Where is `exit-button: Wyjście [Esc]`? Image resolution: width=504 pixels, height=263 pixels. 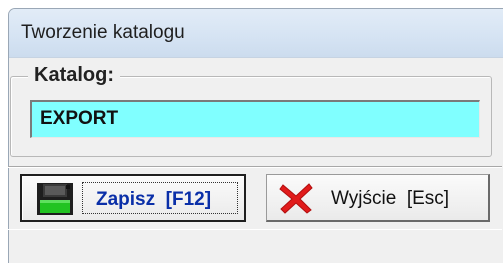
exit-button: Wyjście [Esc] is located at coordinates (378, 198).